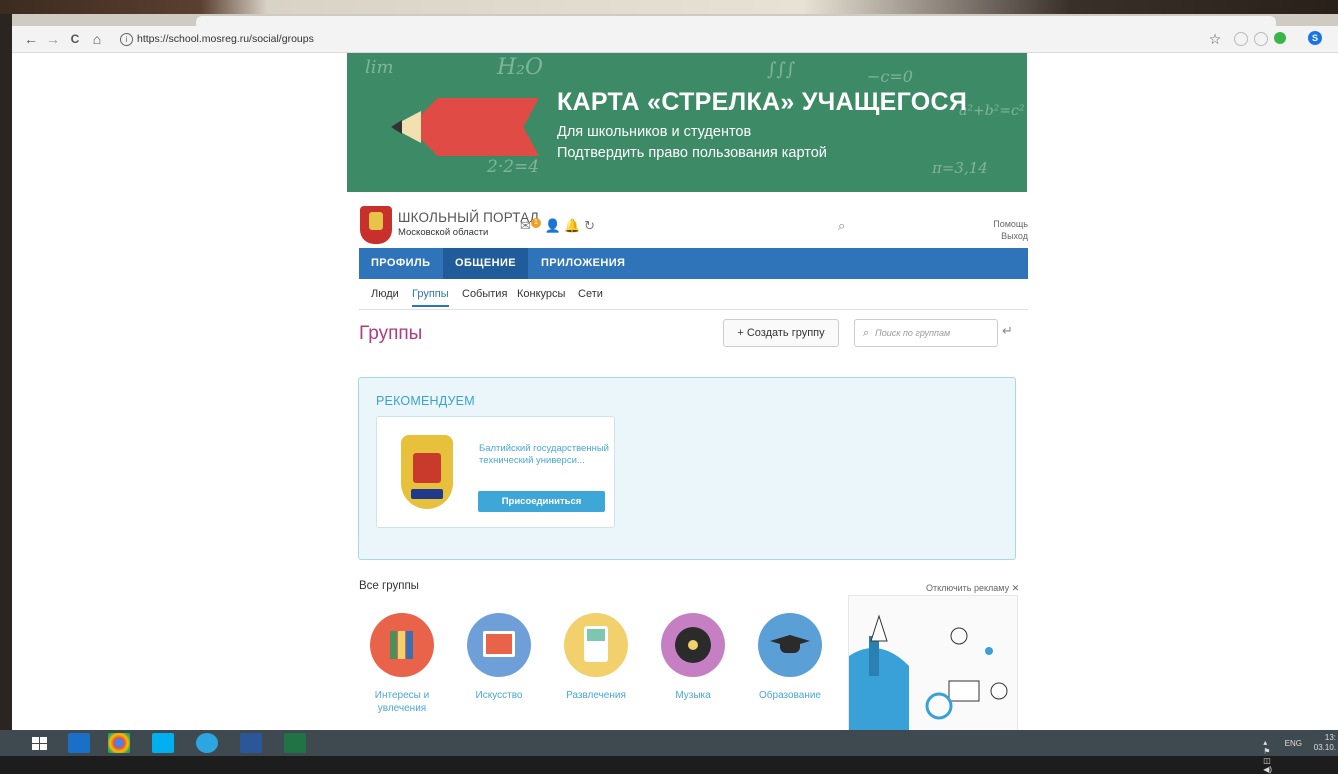  I want to click on address-bar: i https://school.mosreg.ru/social/groups, so click(710, 39).